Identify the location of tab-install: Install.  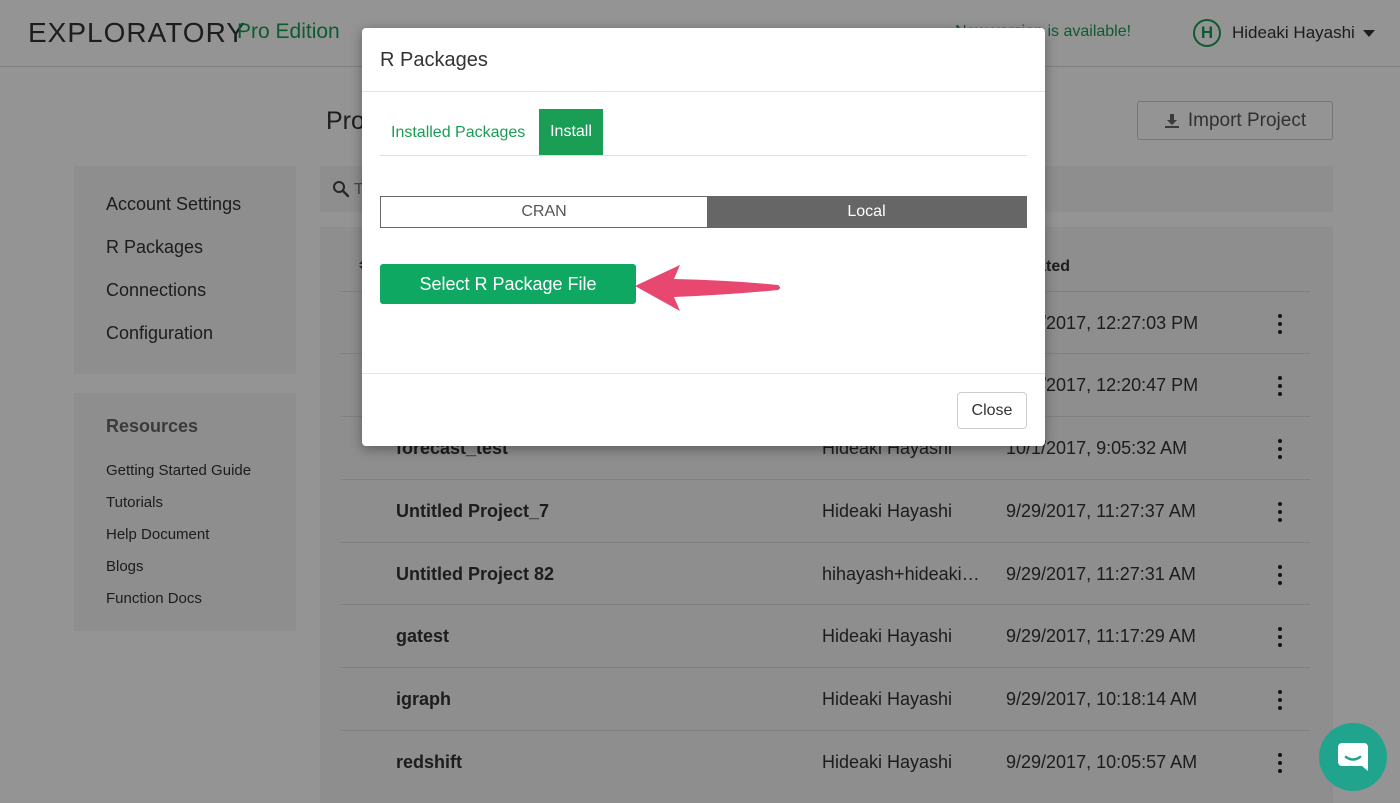
(571, 132).